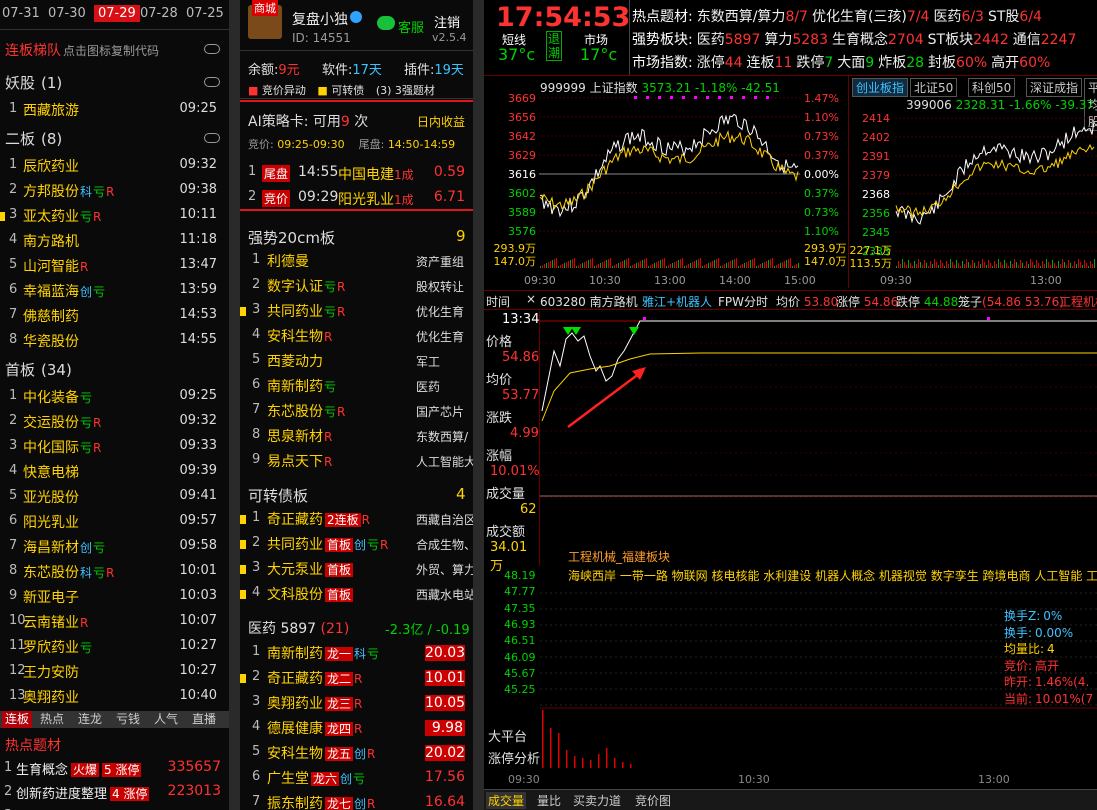 The image size is (1097, 810). I want to click on date-tab: 07-28, so click(159, 13).